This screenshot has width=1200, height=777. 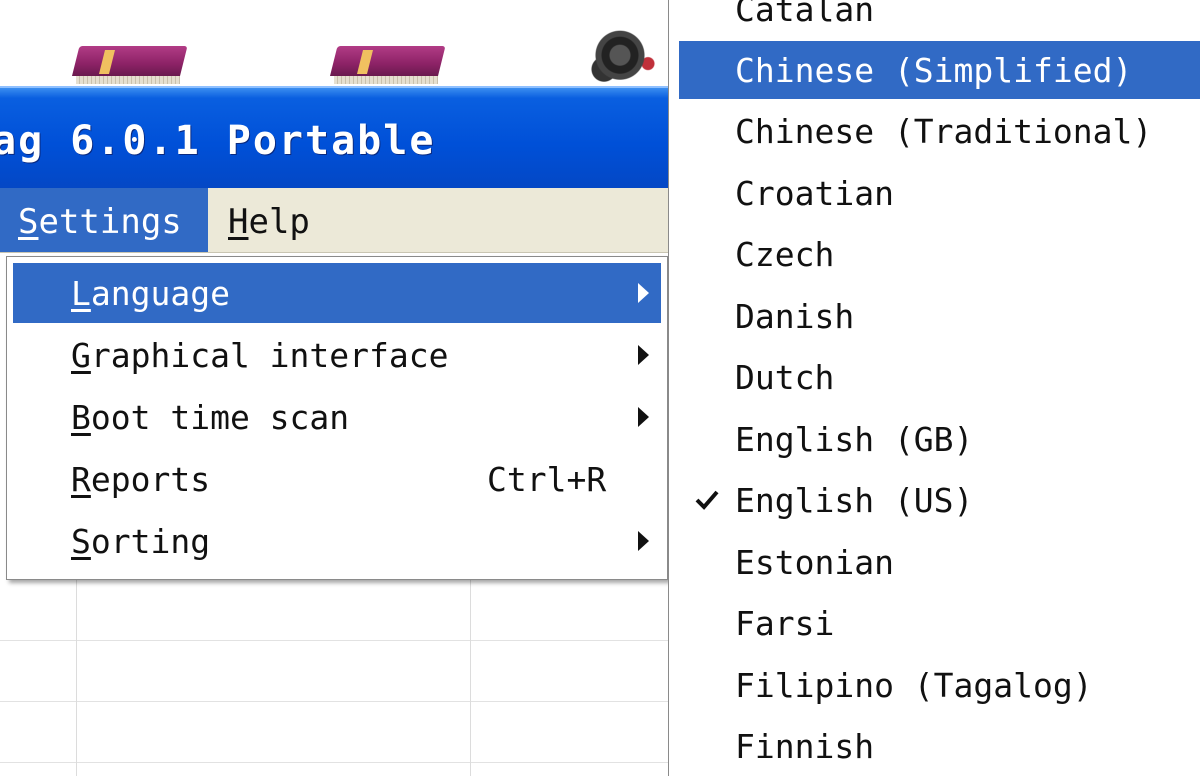 What do you see at coordinates (814, 562) in the screenshot?
I see `language-label: Estonian` at bounding box center [814, 562].